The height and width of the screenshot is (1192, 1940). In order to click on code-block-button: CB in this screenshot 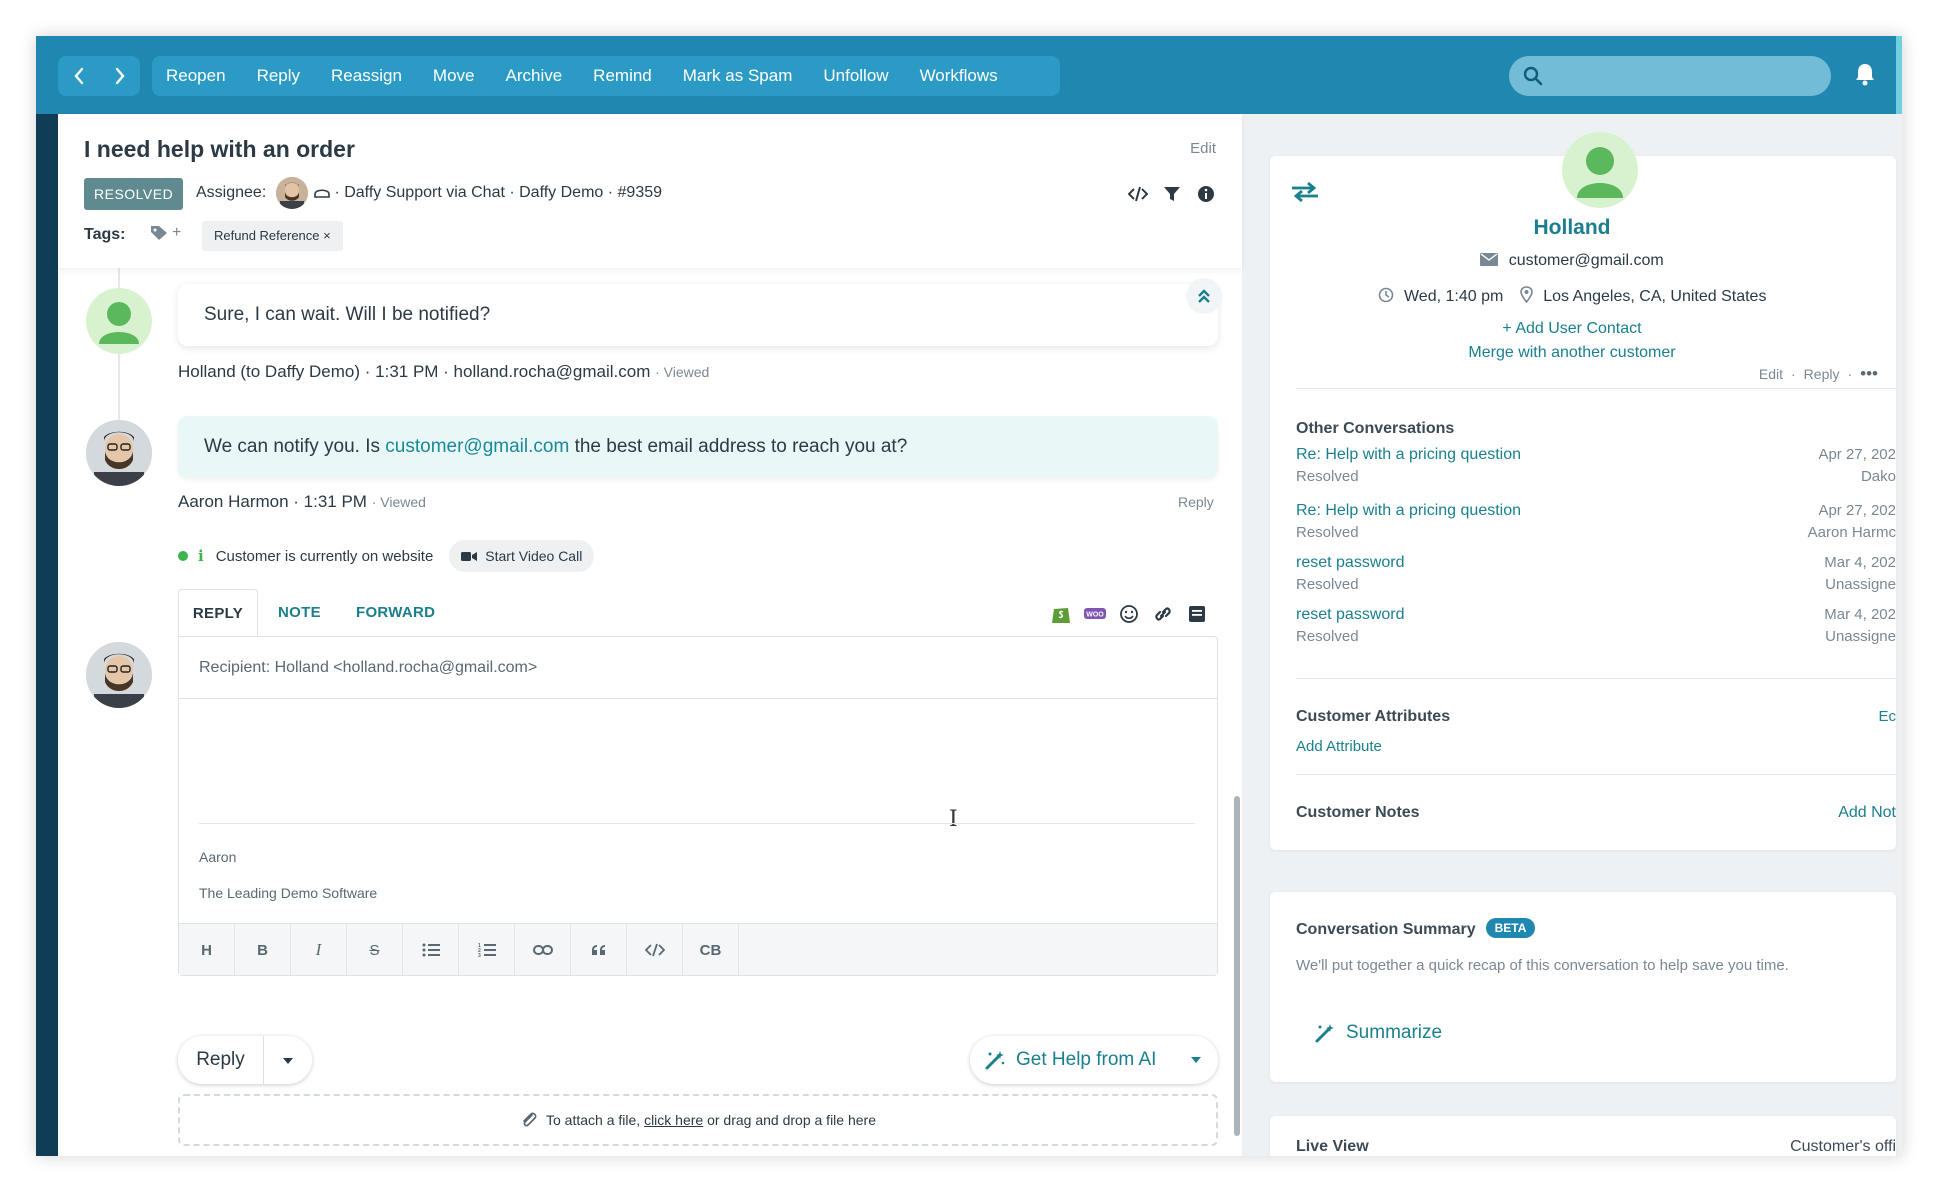, I will do `click(711, 950)`.